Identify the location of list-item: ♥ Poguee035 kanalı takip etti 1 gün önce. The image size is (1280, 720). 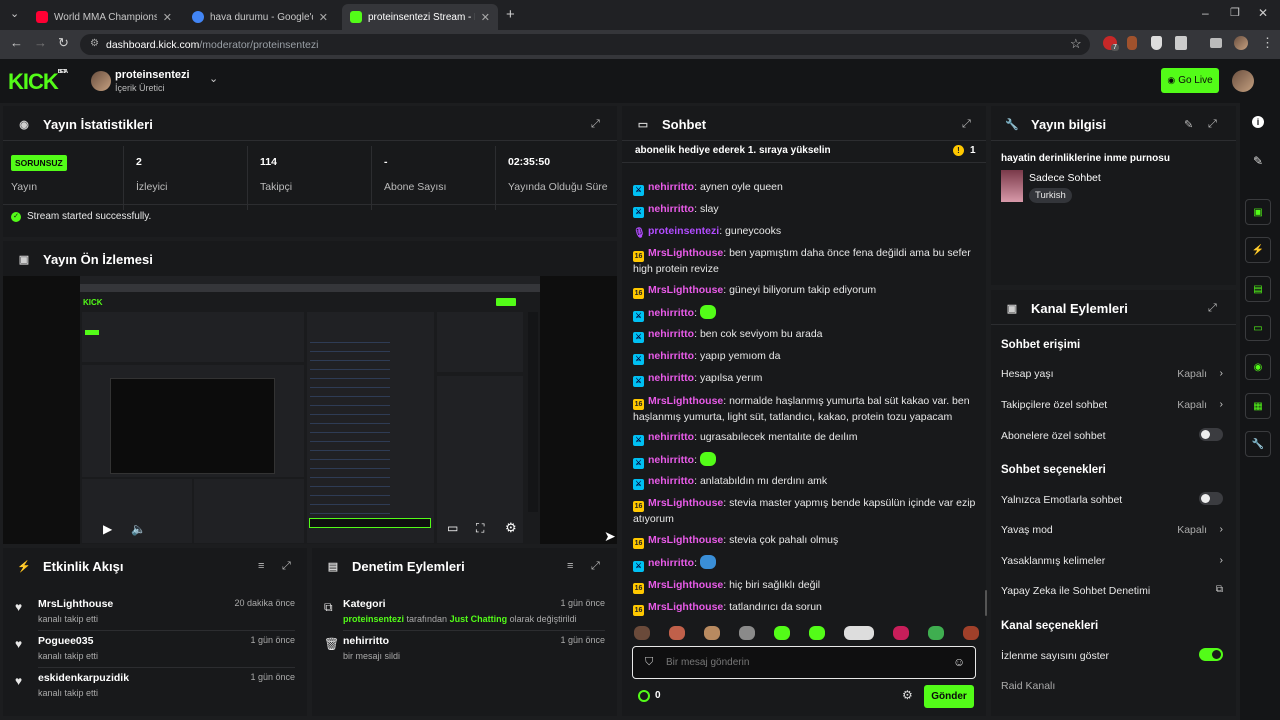
(155, 649).